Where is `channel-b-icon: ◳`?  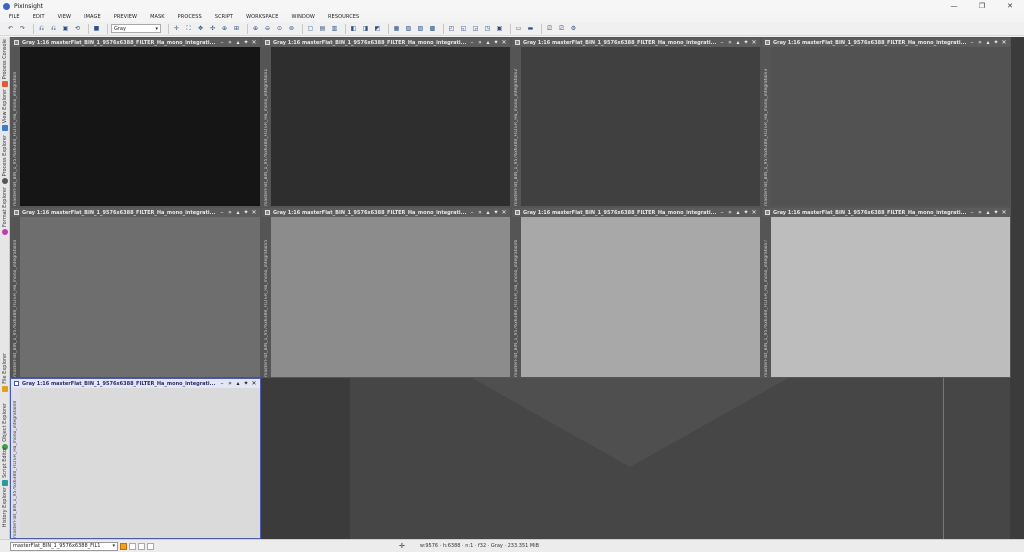 channel-b-icon: ◳ is located at coordinates (487, 28).